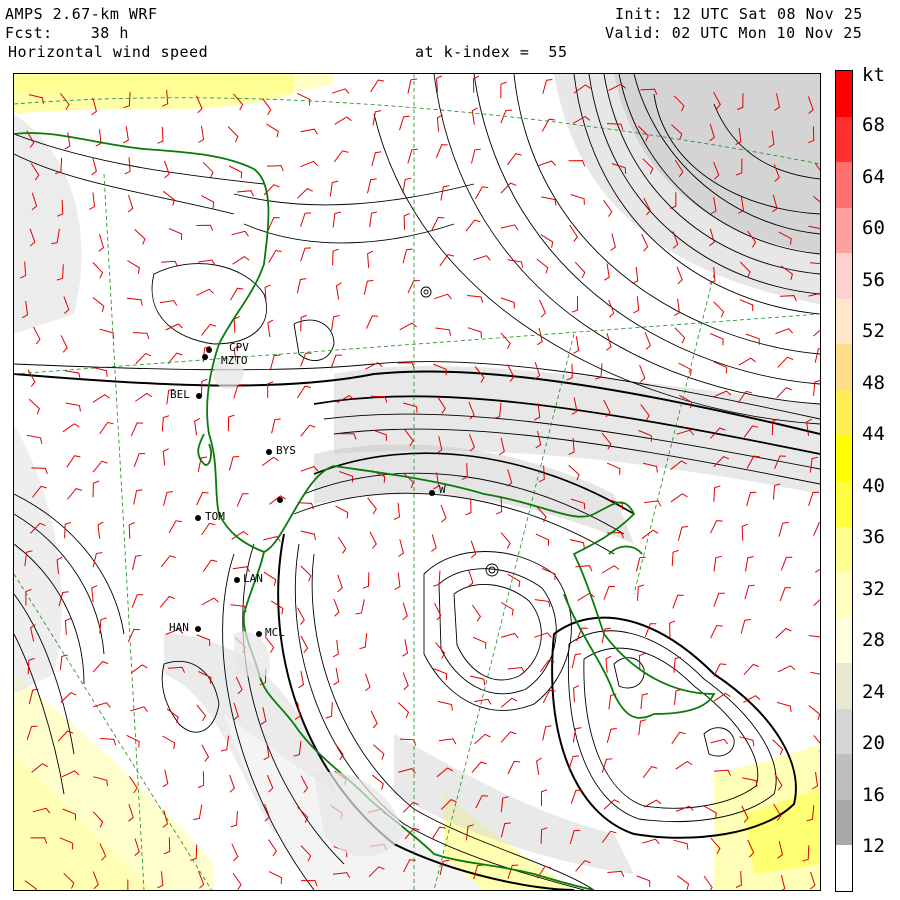  What do you see at coordinates (81, 14) in the screenshot?
I see `model-title: AMPS 2.67-km WRF` at bounding box center [81, 14].